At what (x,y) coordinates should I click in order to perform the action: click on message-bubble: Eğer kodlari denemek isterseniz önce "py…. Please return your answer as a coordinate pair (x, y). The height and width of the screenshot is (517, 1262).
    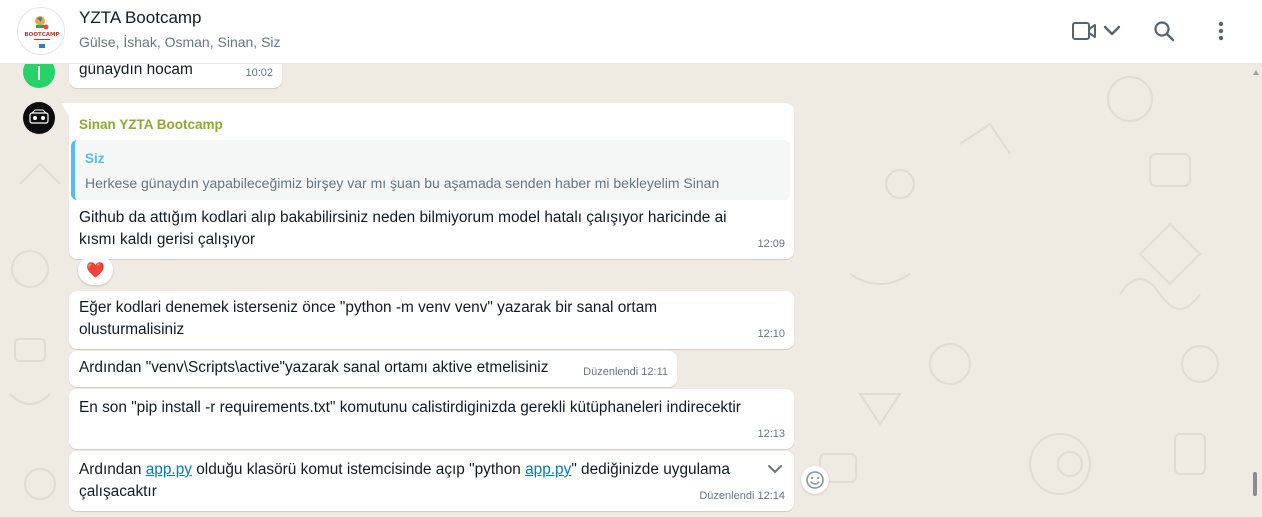
    Looking at the image, I should click on (431, 320).